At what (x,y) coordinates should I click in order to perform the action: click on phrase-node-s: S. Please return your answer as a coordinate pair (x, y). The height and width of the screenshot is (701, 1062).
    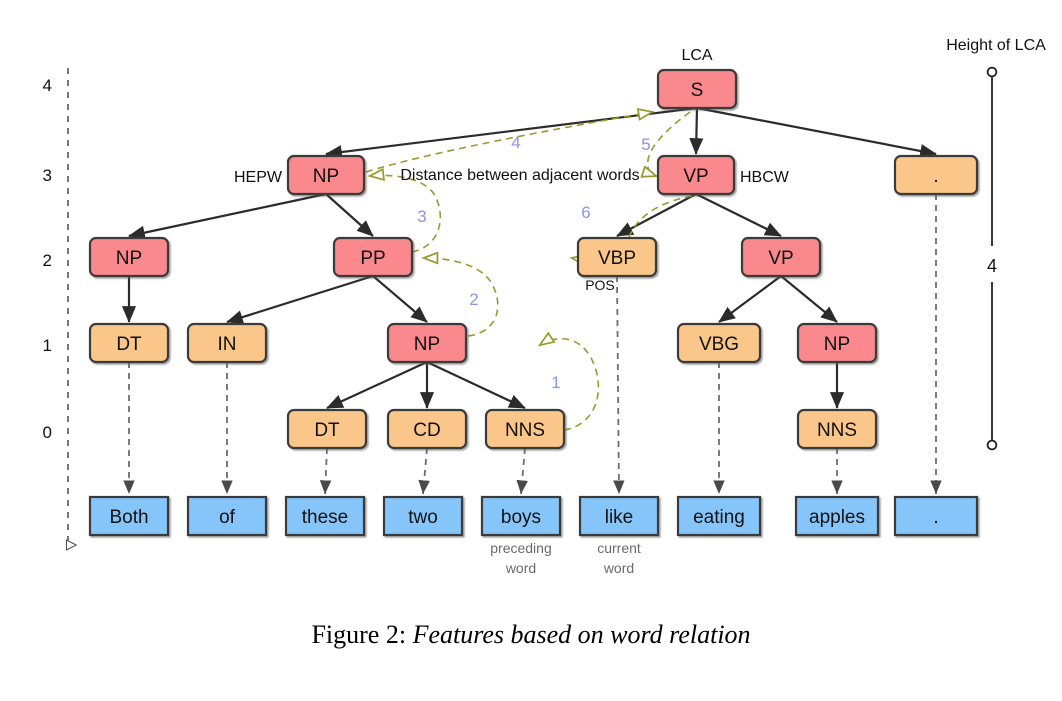
    Looking at the image, I should click on (697, 89).